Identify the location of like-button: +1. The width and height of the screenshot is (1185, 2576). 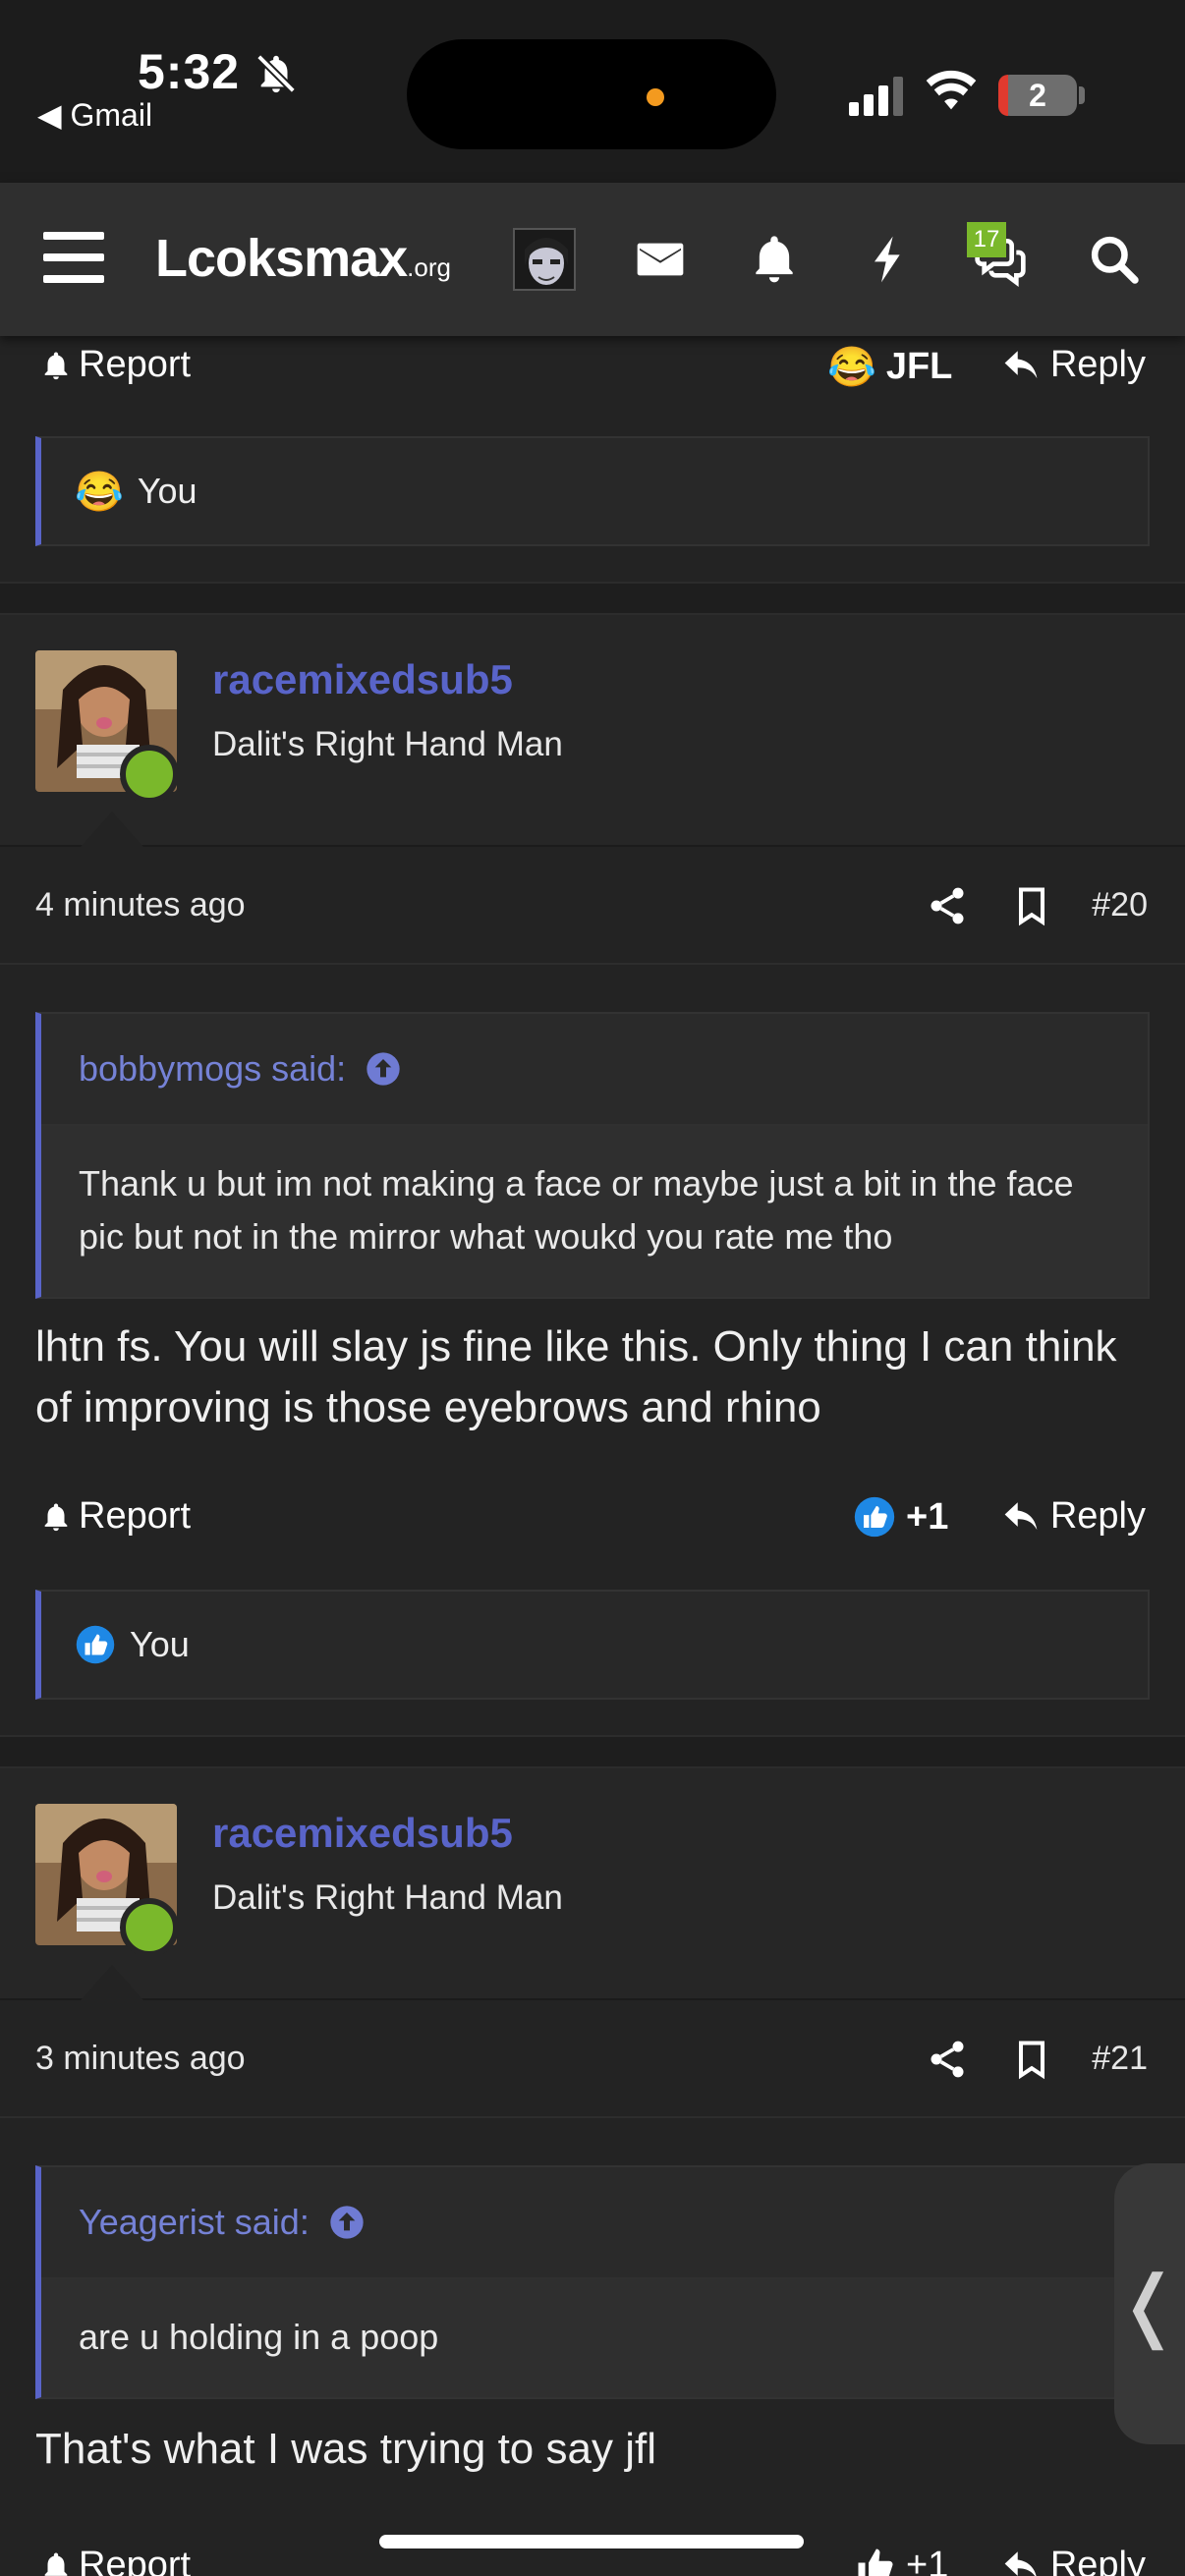
(902, 2560).